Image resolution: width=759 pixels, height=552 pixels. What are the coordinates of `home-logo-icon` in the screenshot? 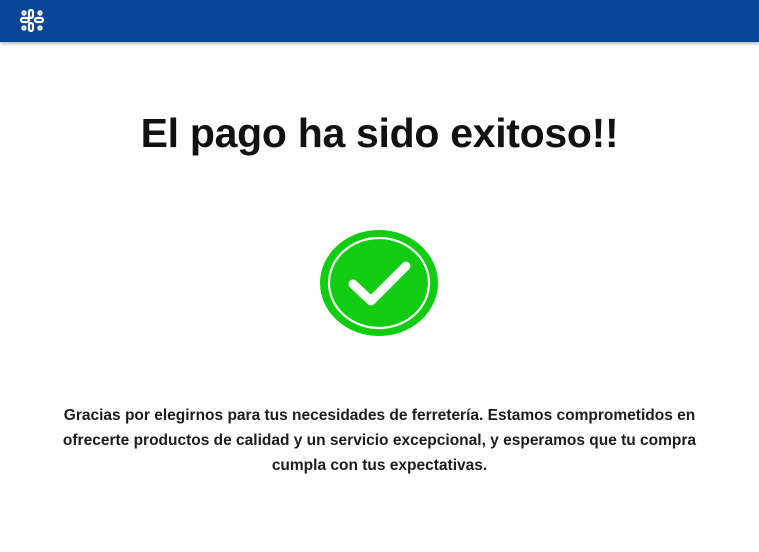 It's located at (32, 21).